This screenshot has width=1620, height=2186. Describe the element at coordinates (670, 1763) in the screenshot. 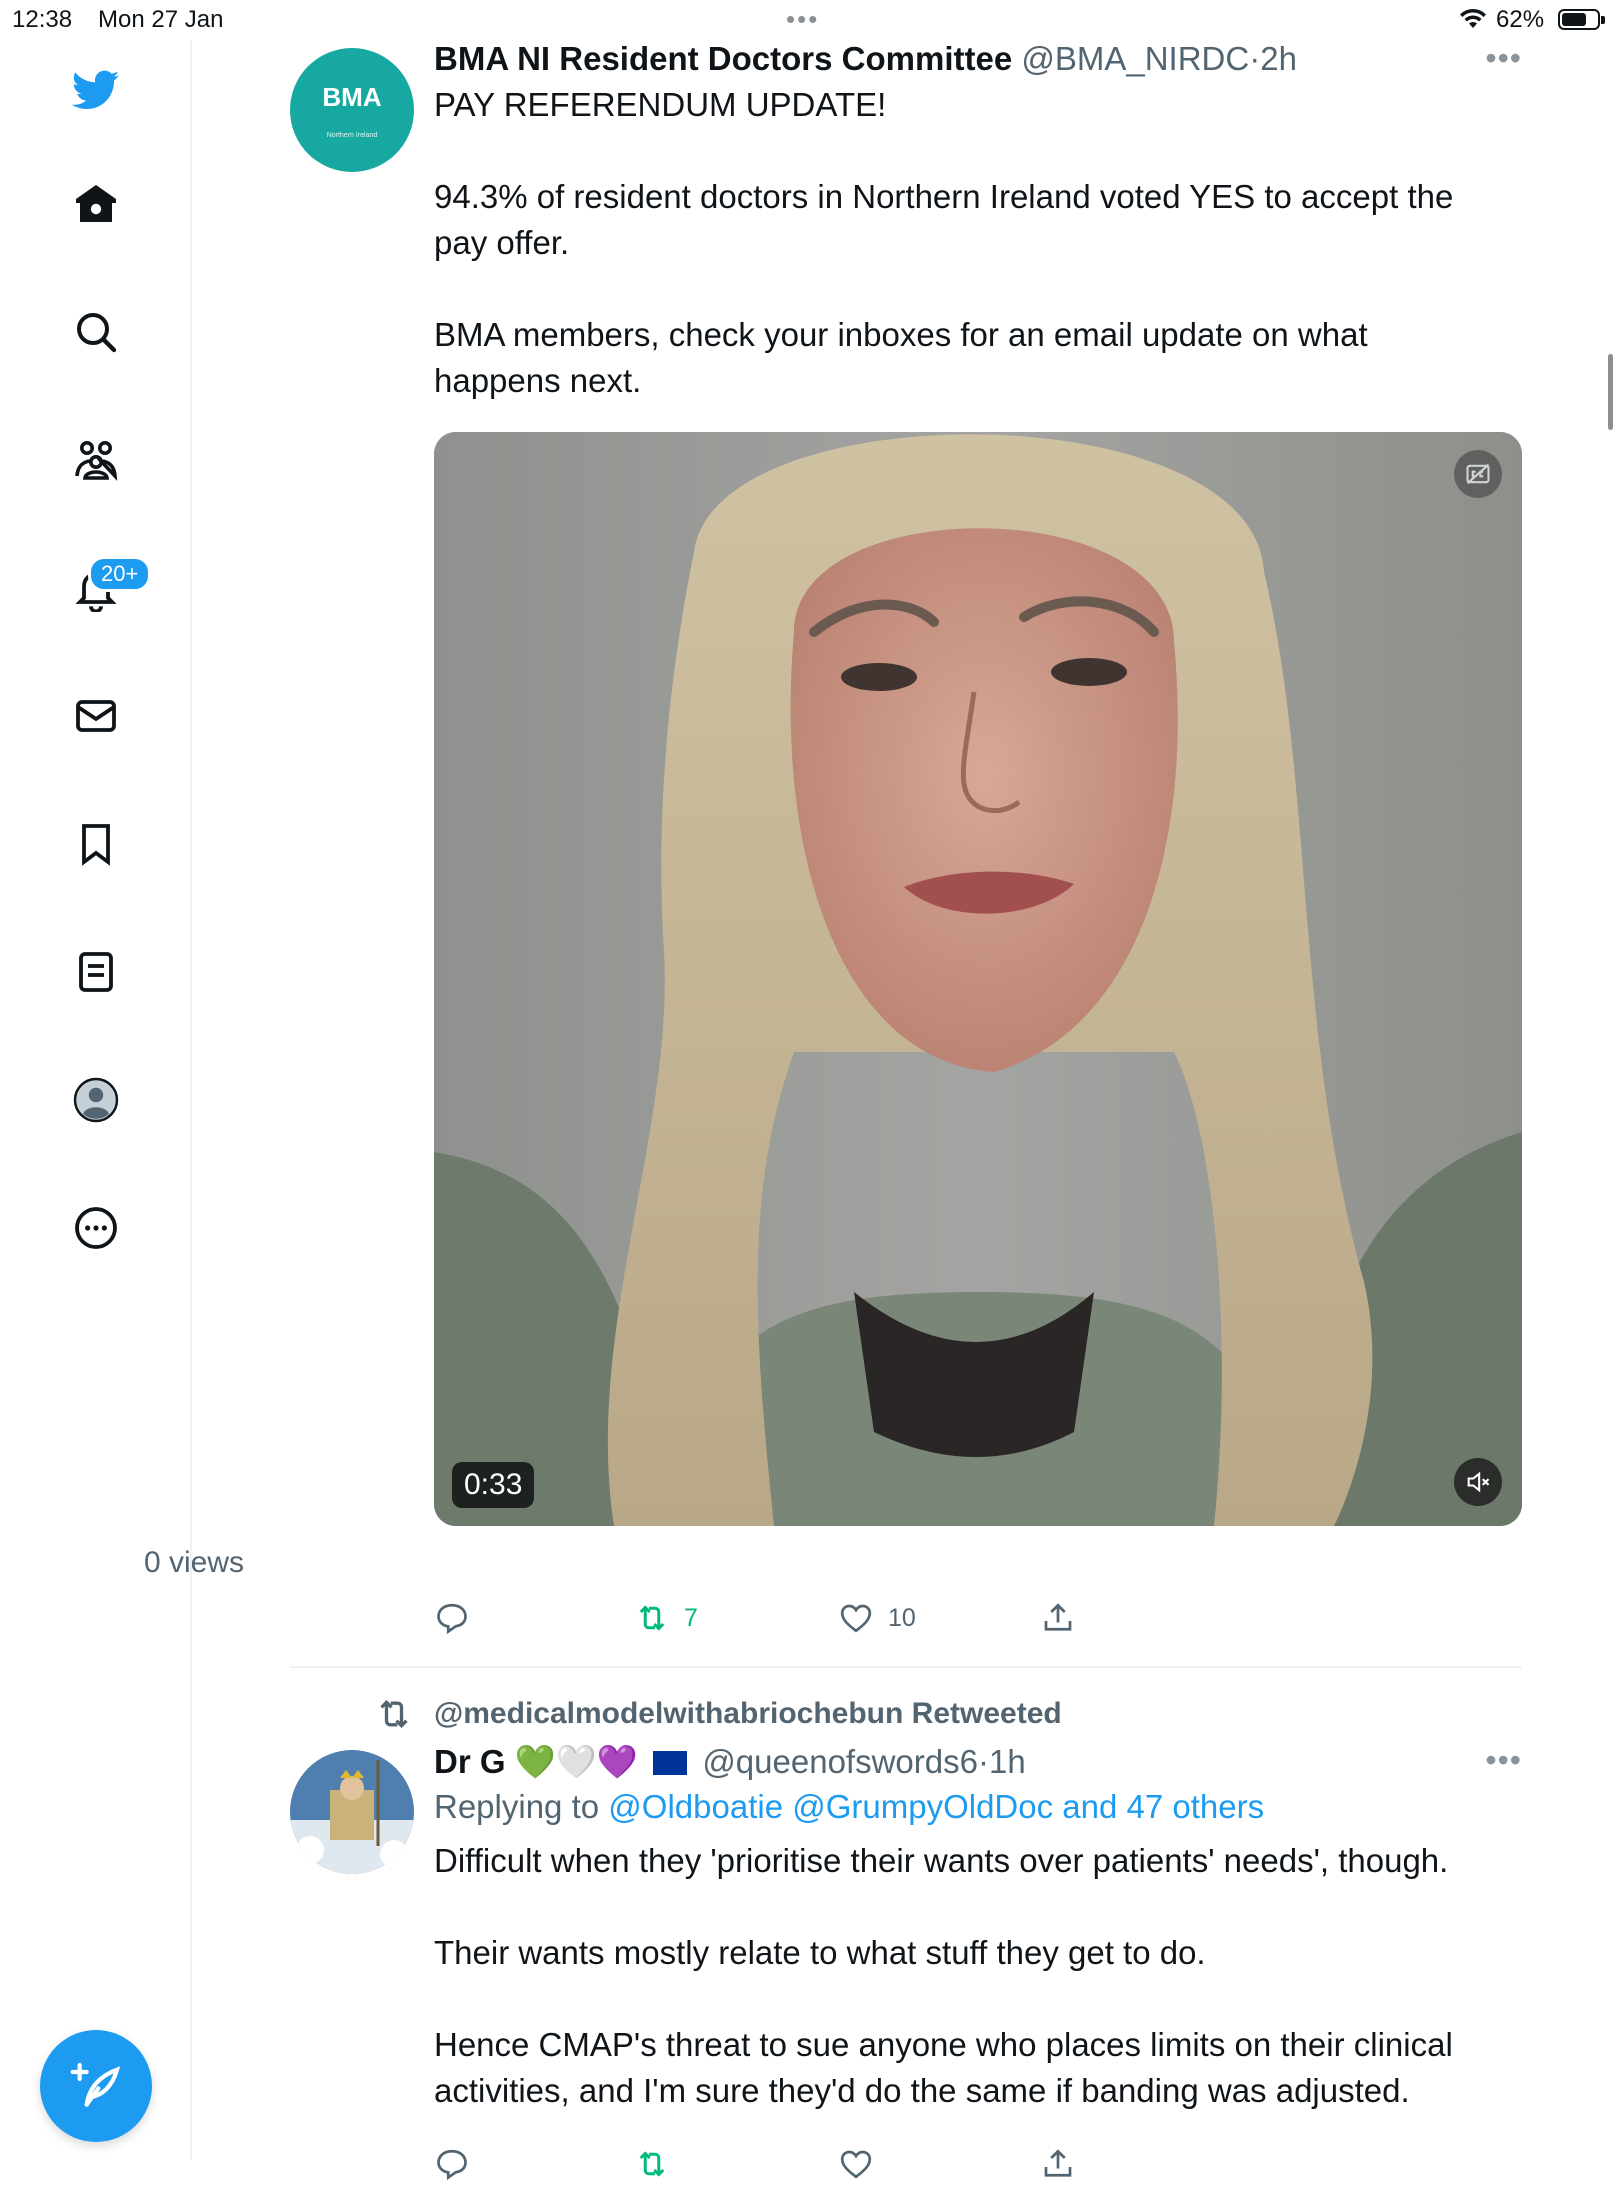

I see `eu-flag-icon` at that location.